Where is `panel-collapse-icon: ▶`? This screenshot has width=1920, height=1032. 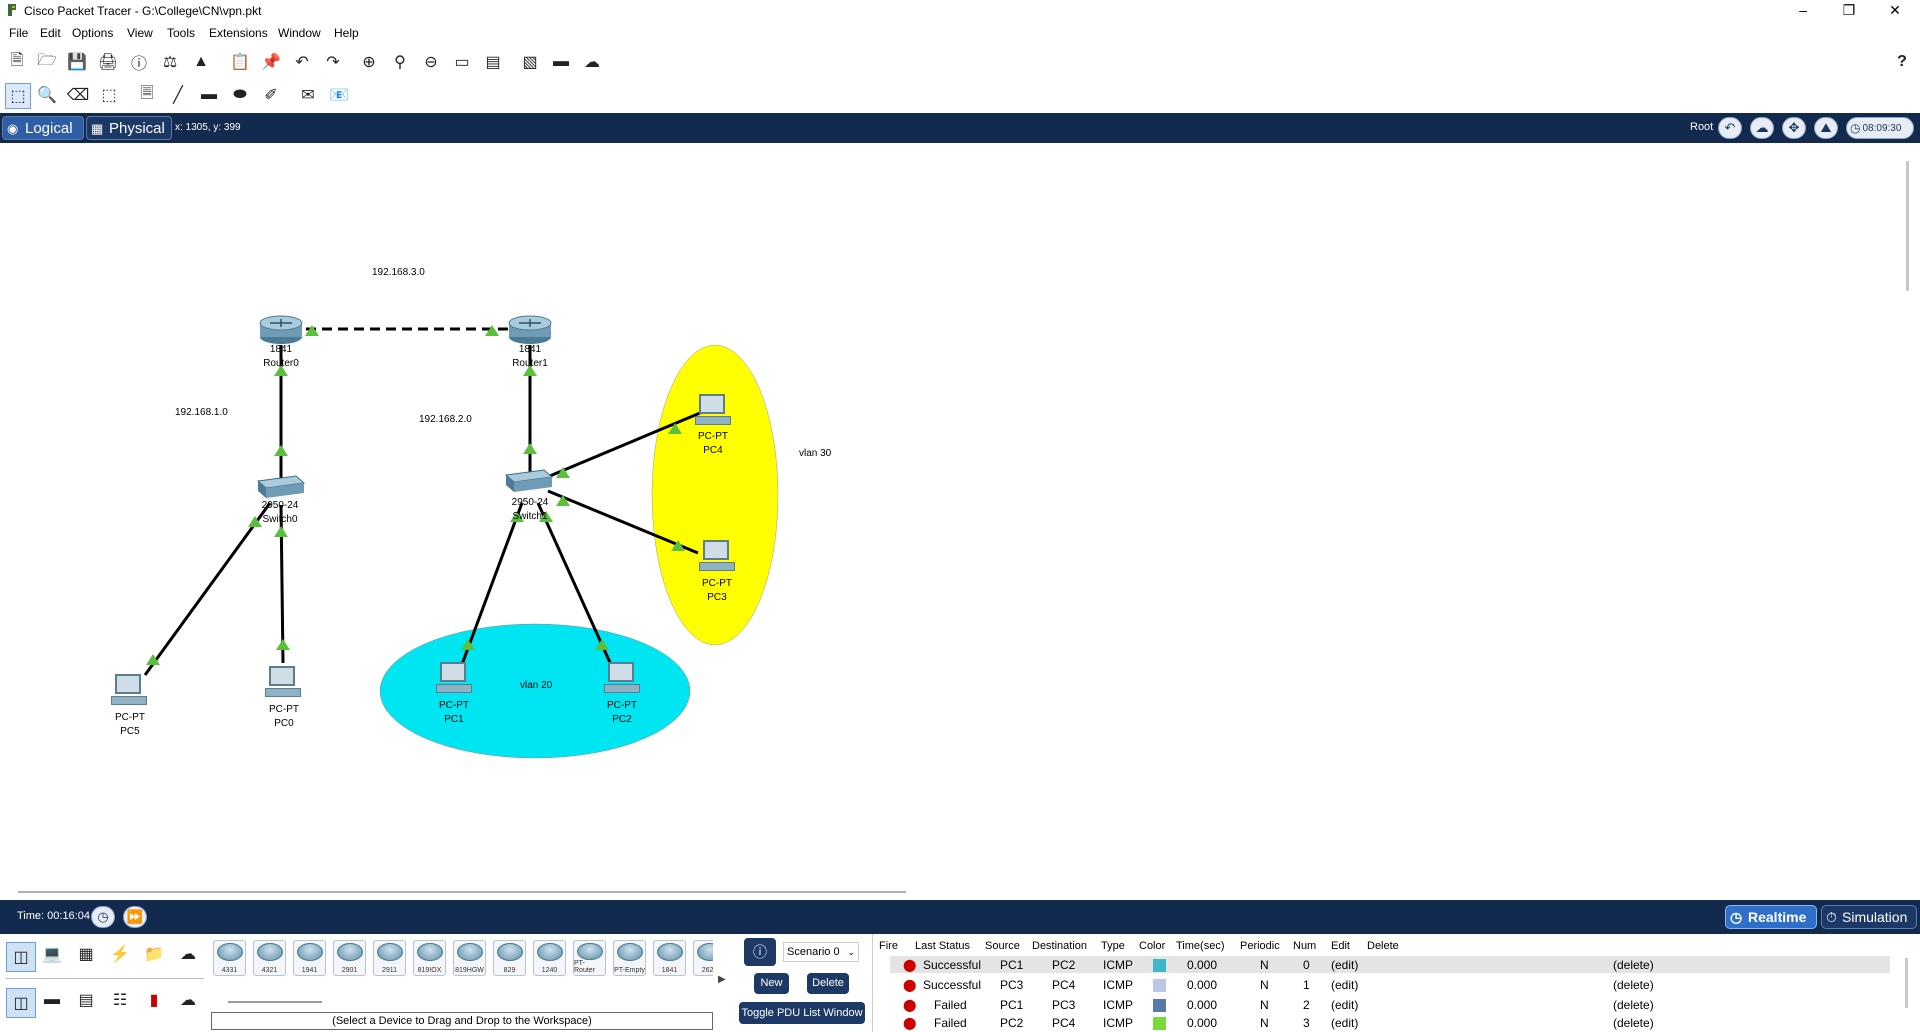
panel-collapse-icon: ▶ is located at coordinates (722, 979).